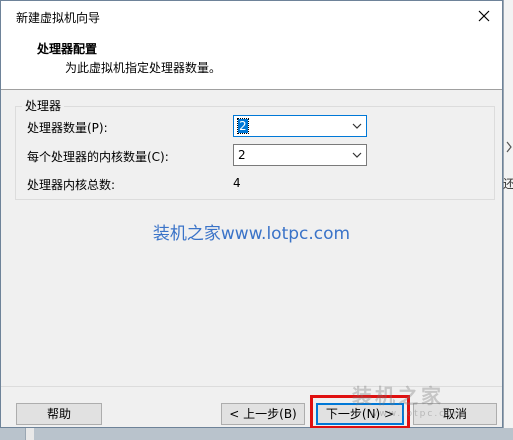  Describe the element at coordinates (251, 234) in the screenshot. I see `watermark-text: 装机之家www.lotpc.com` at that location.